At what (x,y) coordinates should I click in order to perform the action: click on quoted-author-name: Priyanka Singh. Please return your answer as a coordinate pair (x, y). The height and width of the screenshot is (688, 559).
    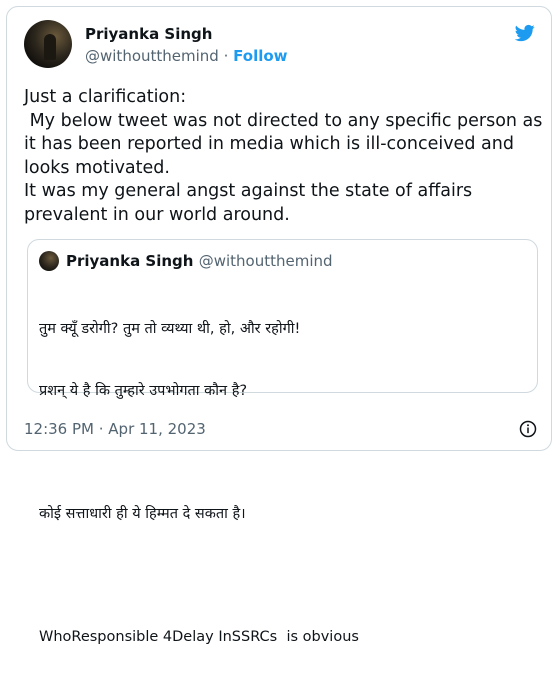
    Looking at the image, I should click on (130, 261).